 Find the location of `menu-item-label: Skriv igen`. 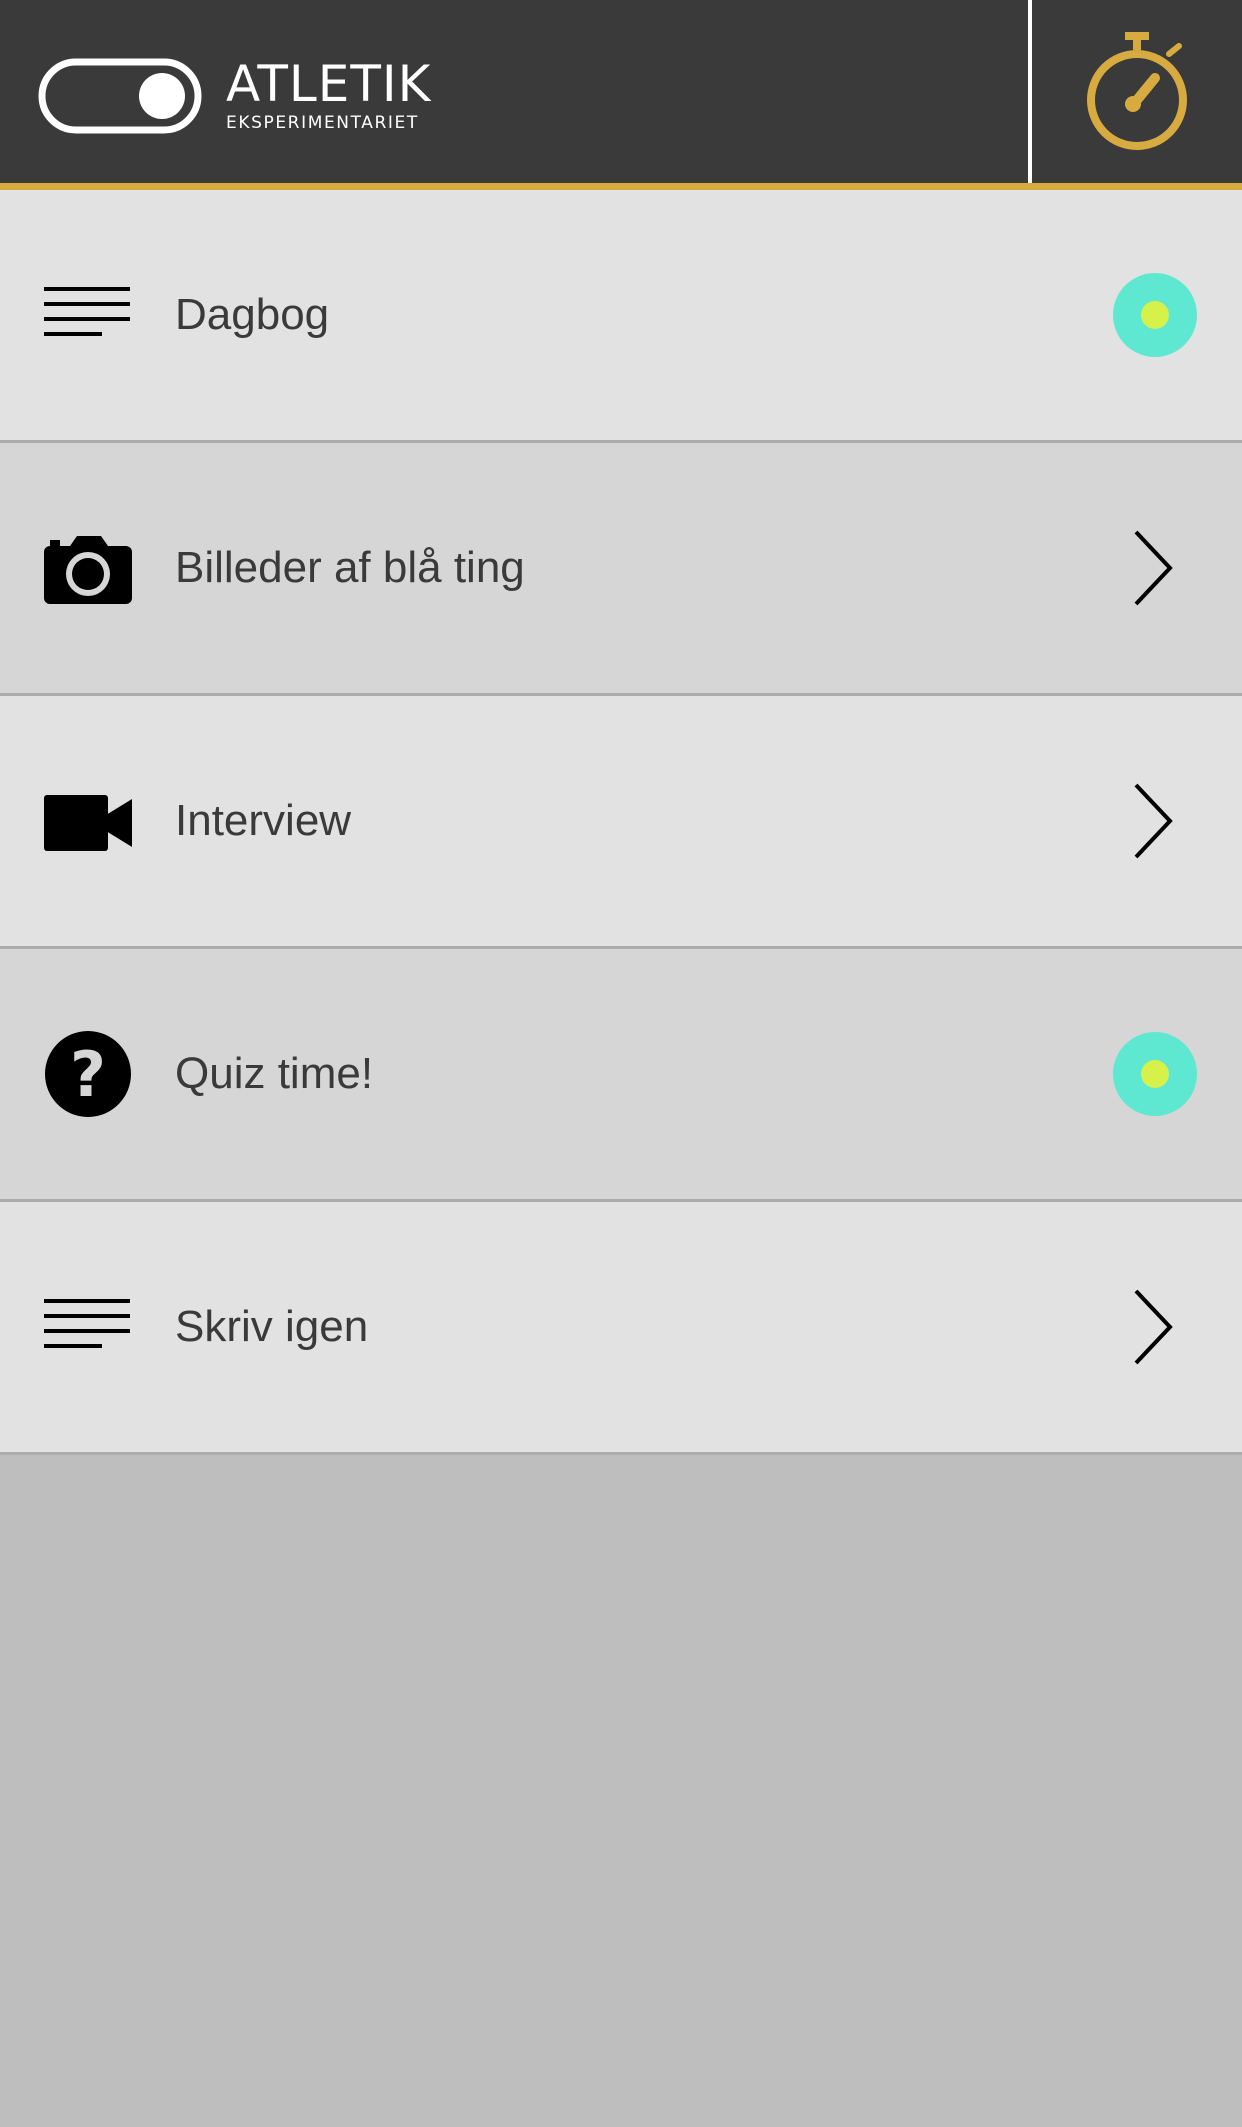

menu-item-label: Skriv igen is located at coordinates (272, 1326).